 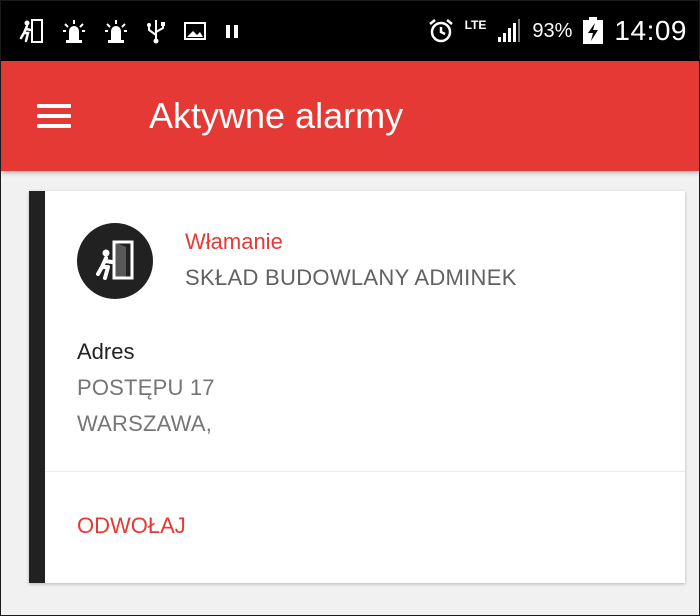 What do you see at coordinates (37, 387) in the screenshot?
I see `alarm-card-status-stripe` at bounding box center [37, 387].